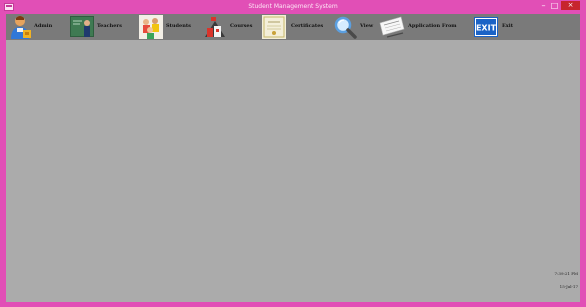 The width and height of the screenshot is (586, 307). What do you see at coordinates (508, 26) in the screenshot?
I see `menu-label-exit: Exit` at bounding box center [508, 26].